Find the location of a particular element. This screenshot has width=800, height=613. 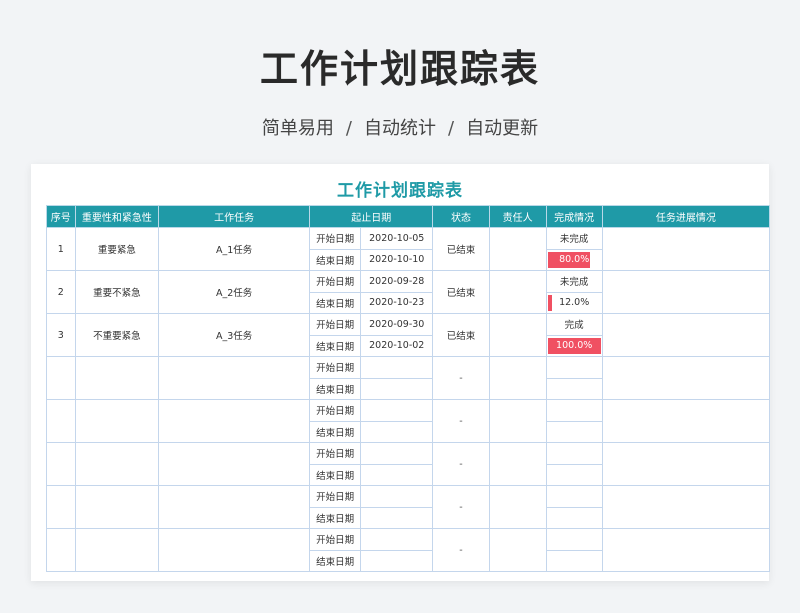

cell-priority: 重要紧急 is located at coordinates (117, 249).